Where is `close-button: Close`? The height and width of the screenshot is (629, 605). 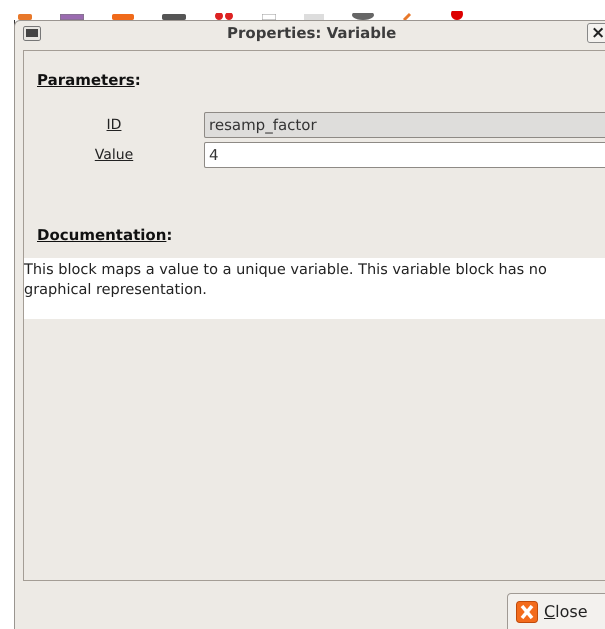
close-button: Close is located at coordinates (556, 611).